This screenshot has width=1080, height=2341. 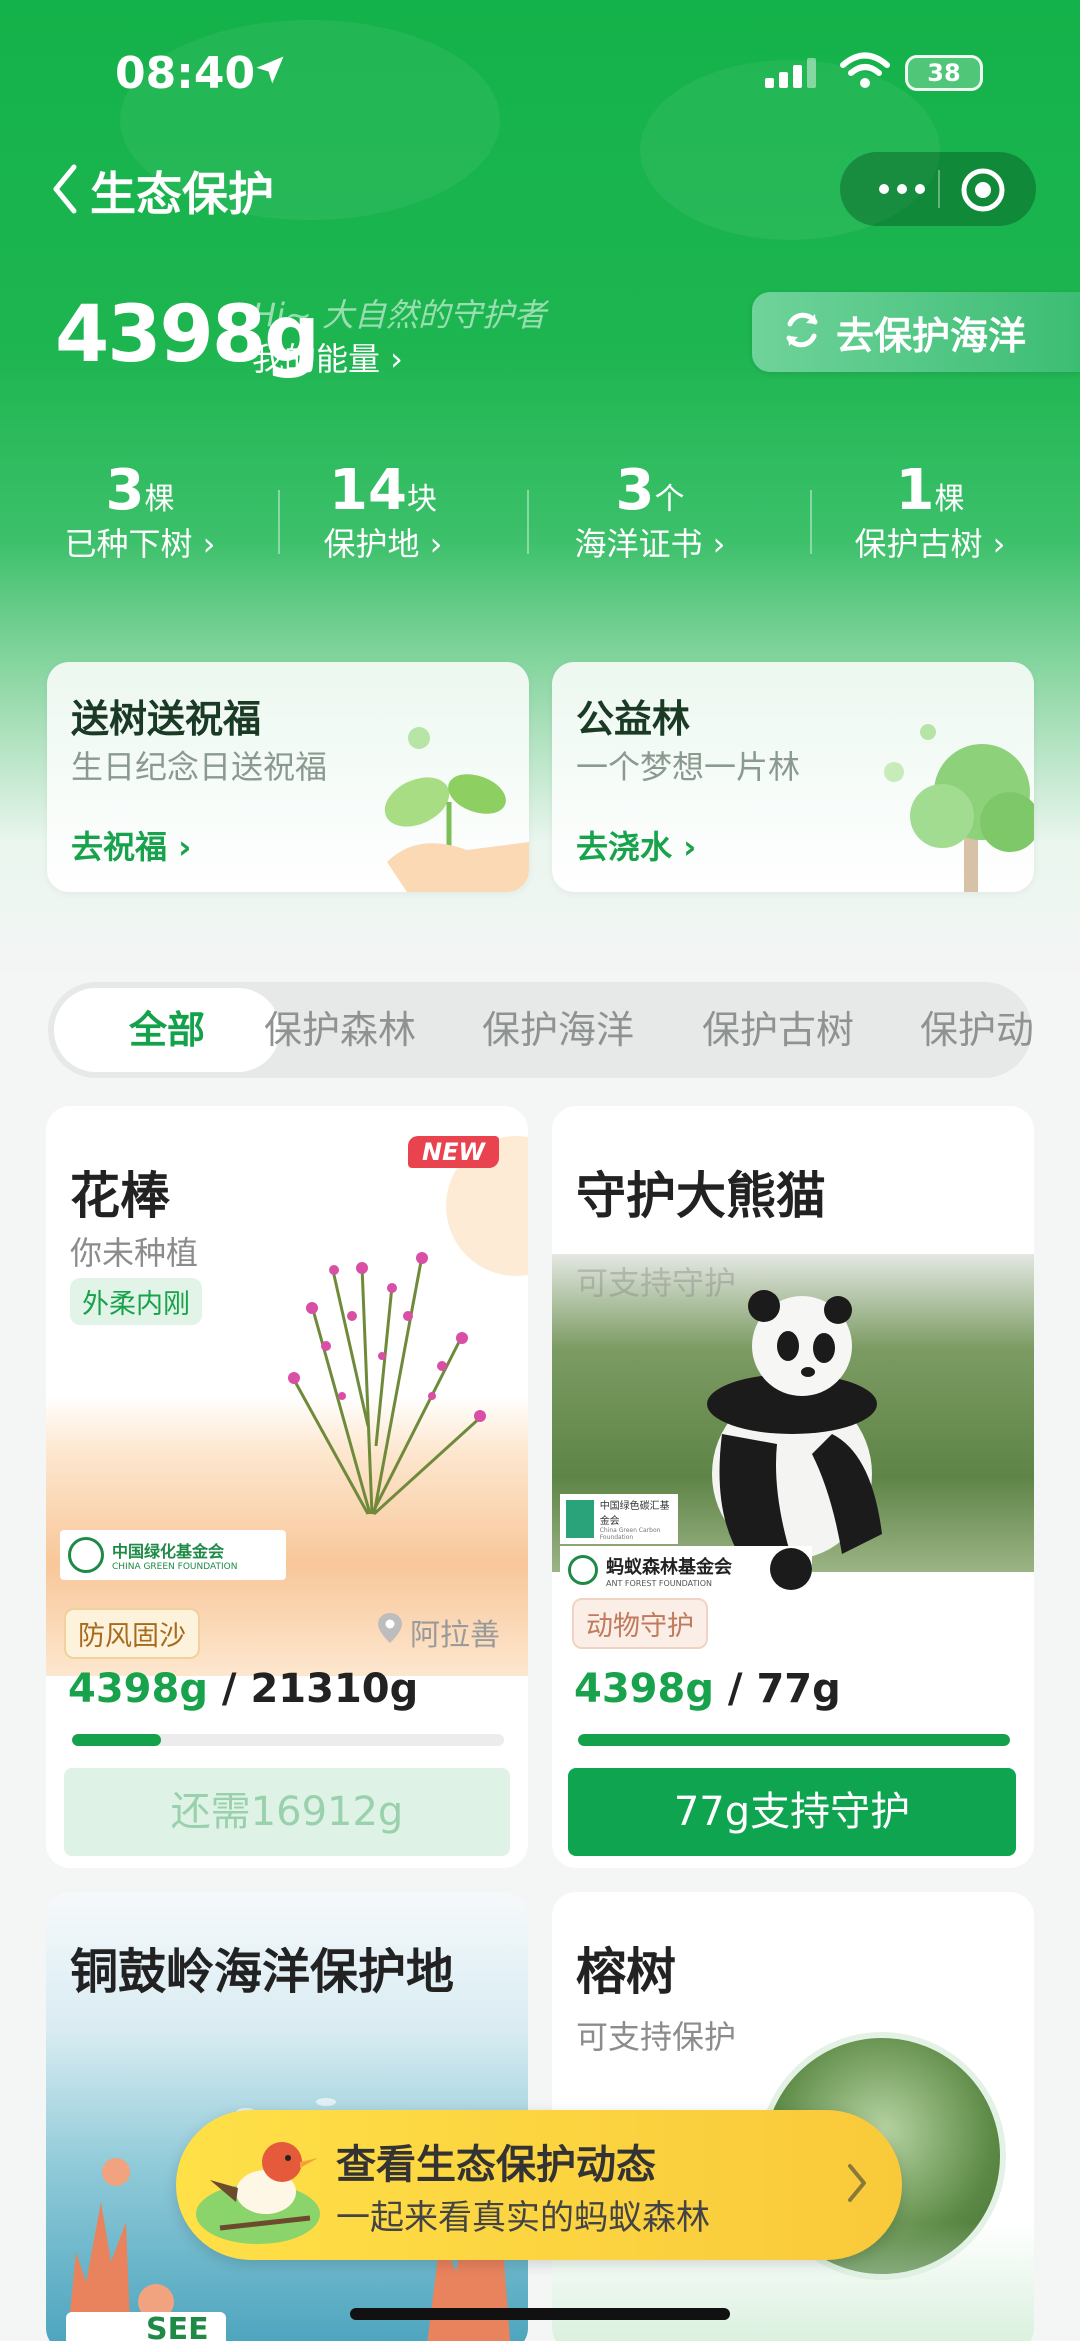 I want to click on stat-ancient-trees: 1棵 保护古树 ›, so click(x=930, y=513).